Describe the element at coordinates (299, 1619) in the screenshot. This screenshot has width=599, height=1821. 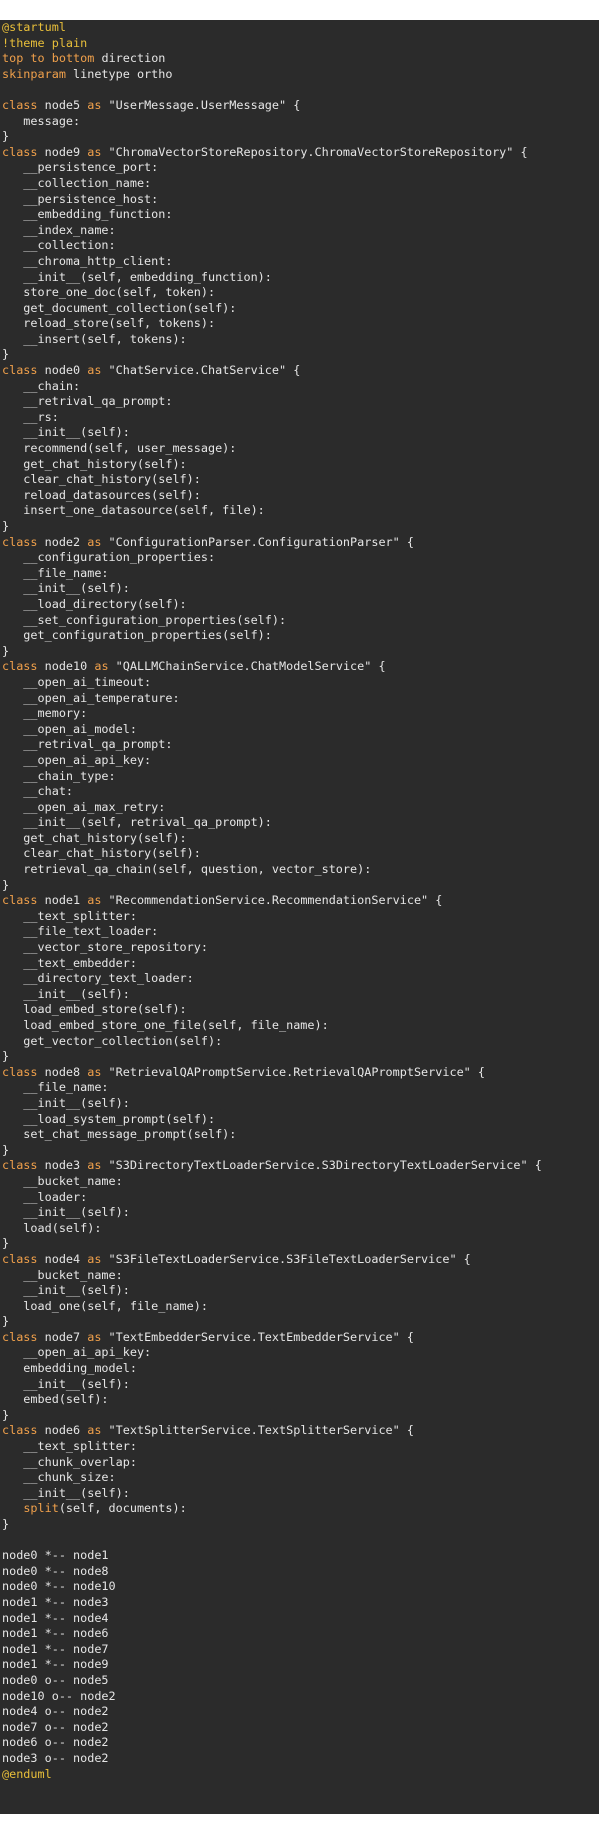
I see `code-line: node1 *-- node4` at that location.